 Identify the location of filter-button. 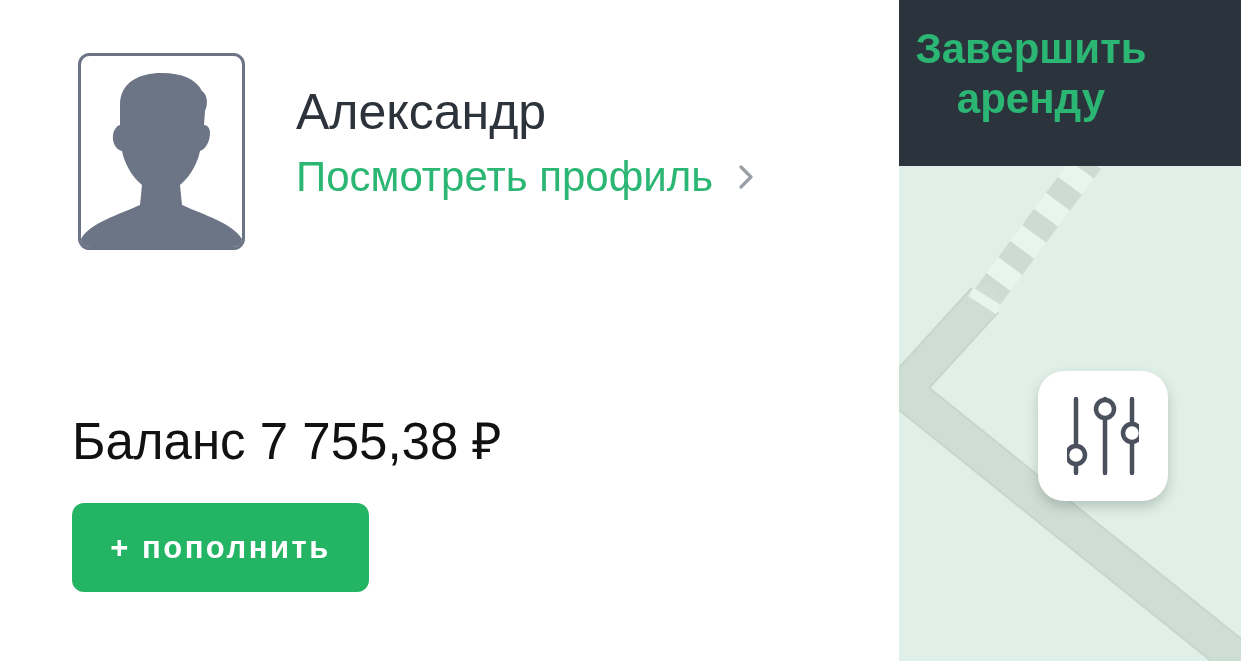
(1103, 436).